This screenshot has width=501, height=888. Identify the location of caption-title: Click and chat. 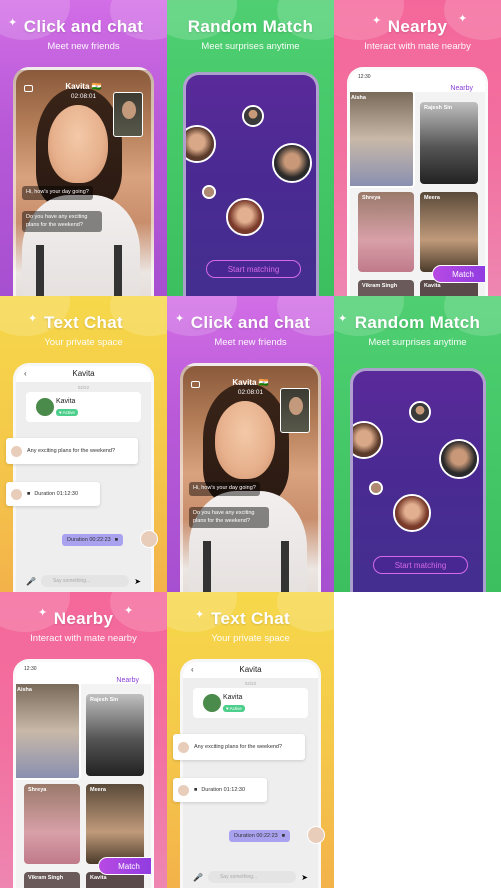
(83, 26).